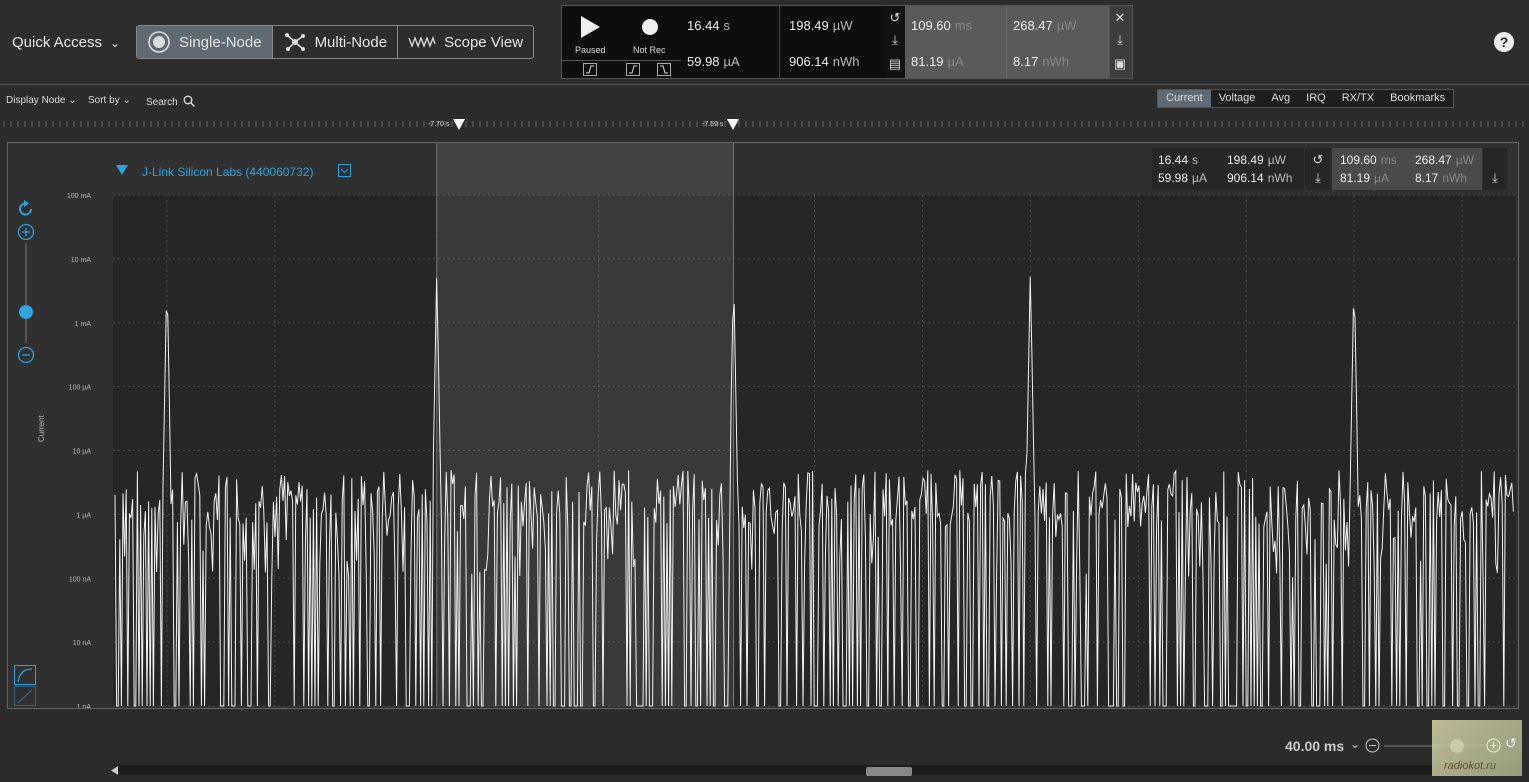  What do you see at coordinates (1417, 98) in the screenshot?
I see `tab-bookmarks: Bookmarks` at bounding box center [1417, 98].